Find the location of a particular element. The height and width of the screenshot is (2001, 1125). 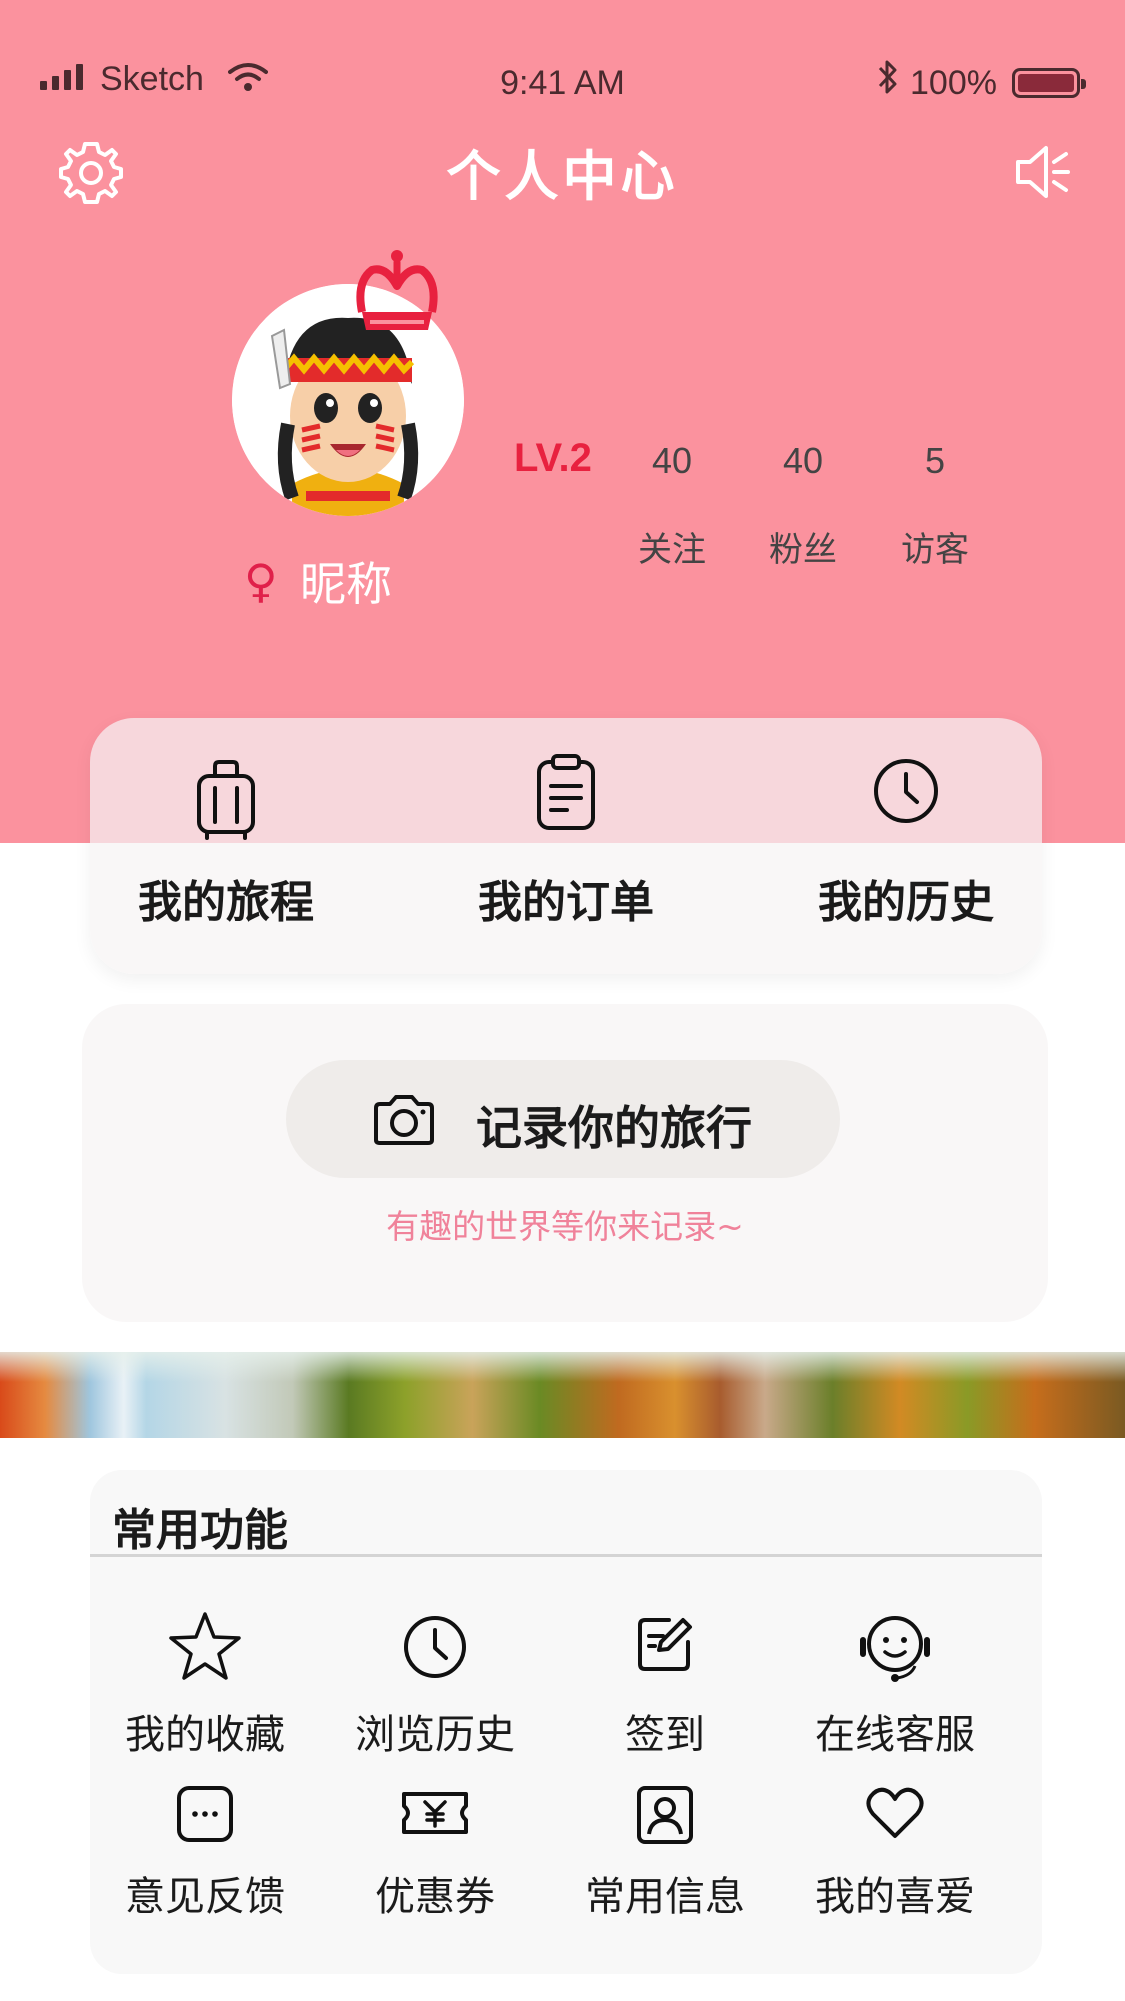

level-badge: LV.2 is located at coordinates (553, 458).